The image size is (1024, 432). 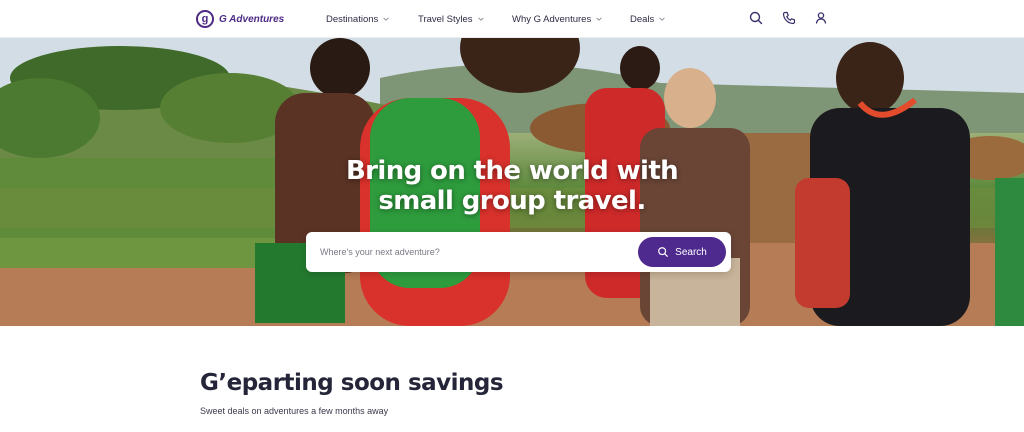 I want to click on phone-icon, so click(x=789, y=18).